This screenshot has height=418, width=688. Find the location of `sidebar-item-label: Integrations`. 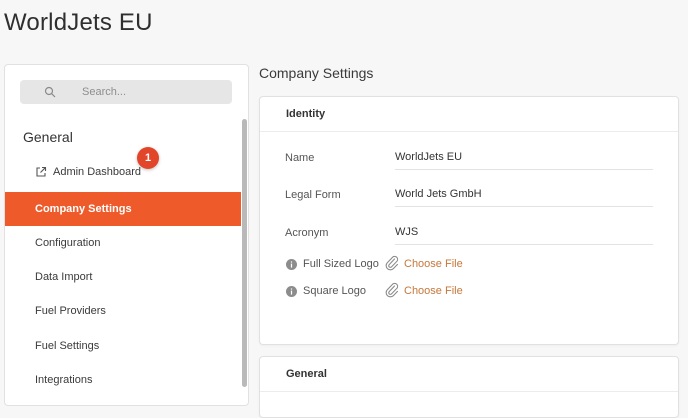

sidebar-item-label: Integrations is located at coordinates (64, 380).